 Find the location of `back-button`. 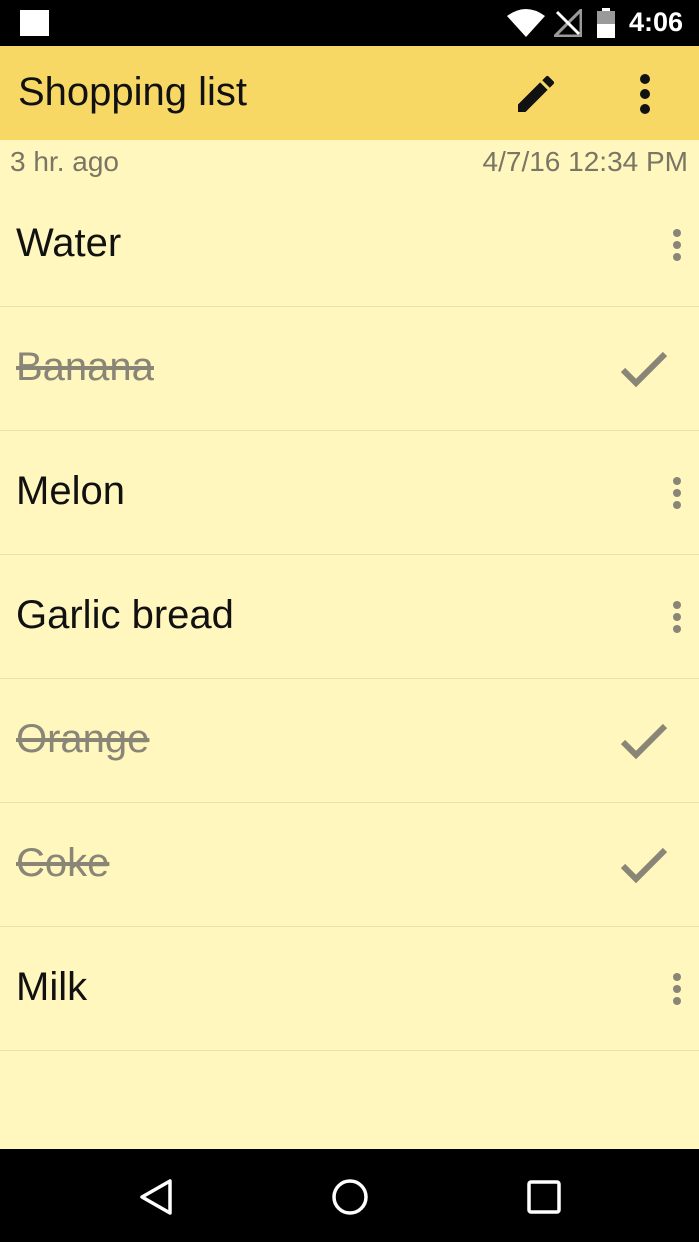

back-button is located at coordinates (156, 1197).